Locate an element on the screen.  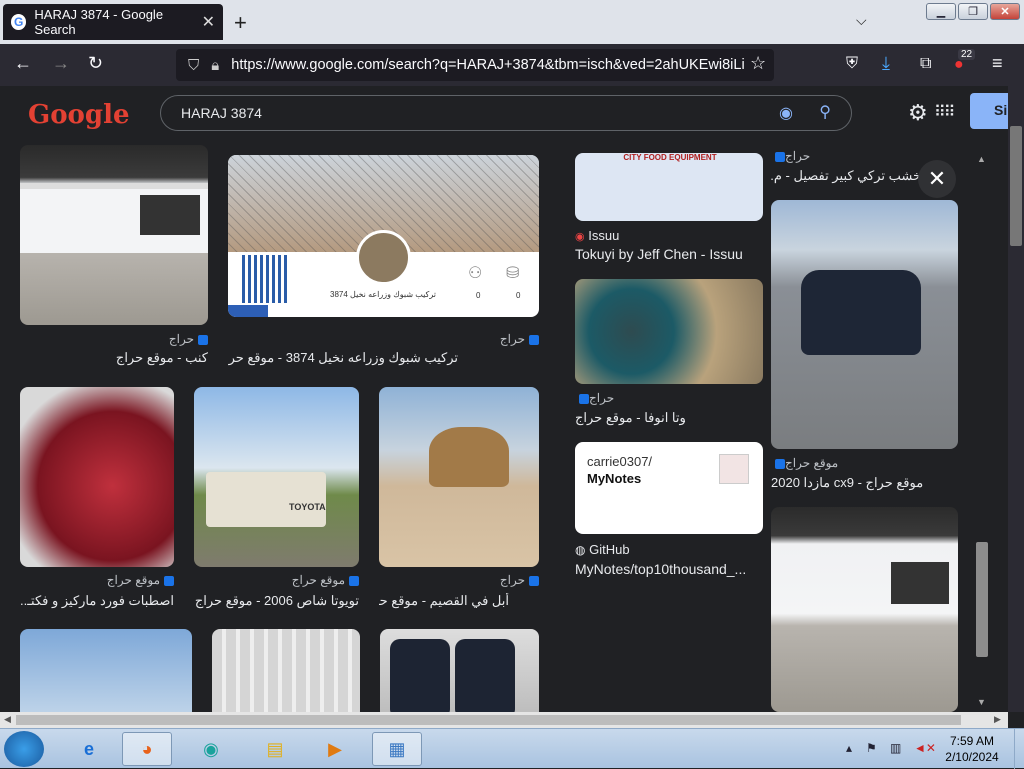
results-scrollbar-thumb is located at coordinates (982, 599).